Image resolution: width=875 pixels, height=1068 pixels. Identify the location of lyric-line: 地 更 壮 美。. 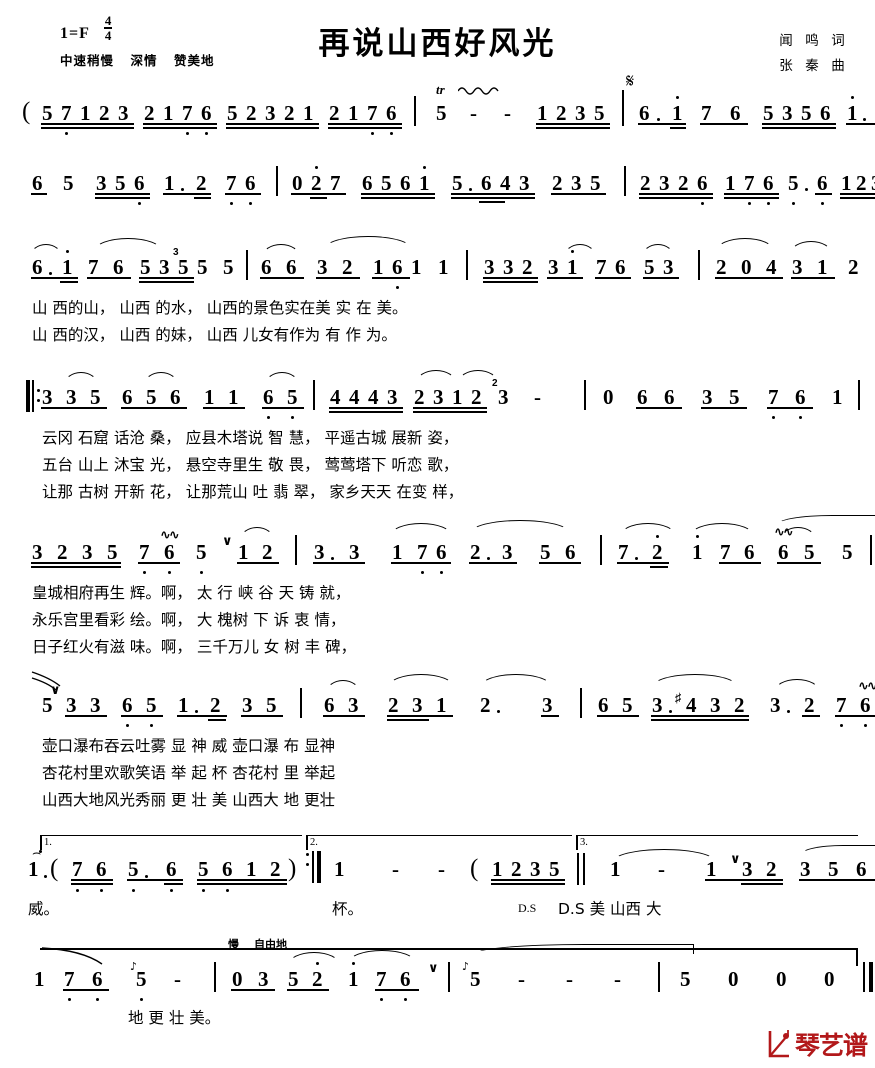
(174, 1018).